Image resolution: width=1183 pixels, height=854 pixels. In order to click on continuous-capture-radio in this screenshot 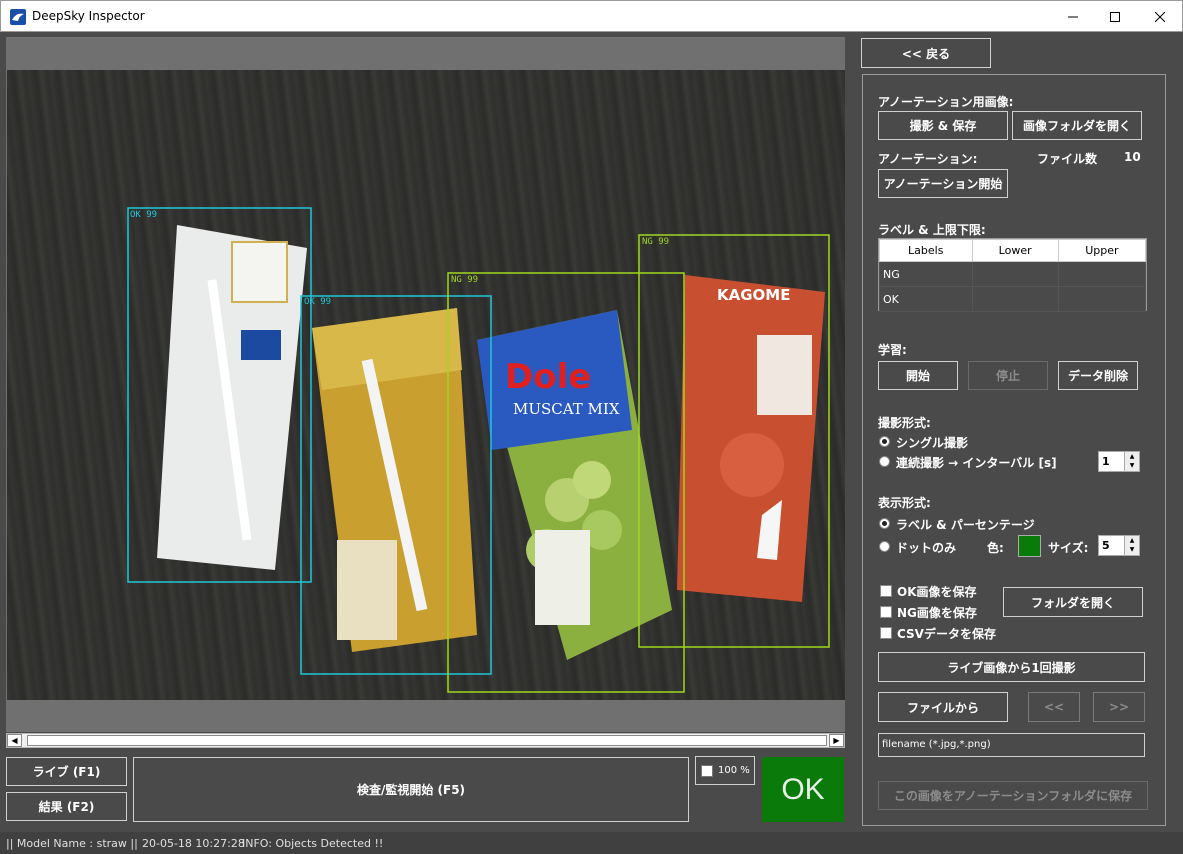, I will do `click(884, 461)`.